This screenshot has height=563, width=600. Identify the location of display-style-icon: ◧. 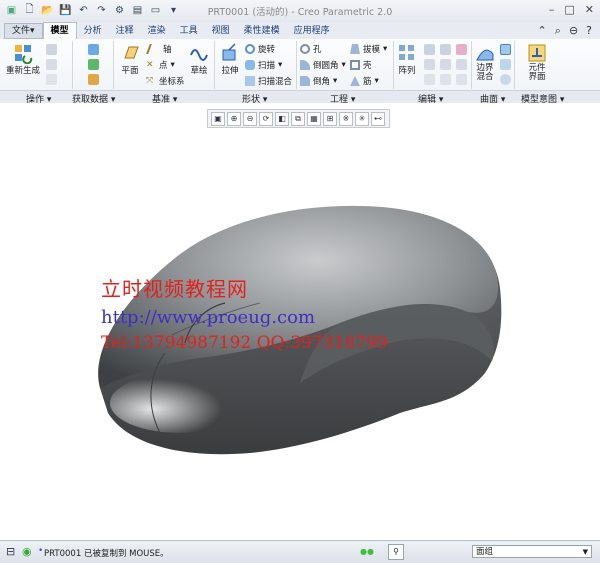
(282, 118).